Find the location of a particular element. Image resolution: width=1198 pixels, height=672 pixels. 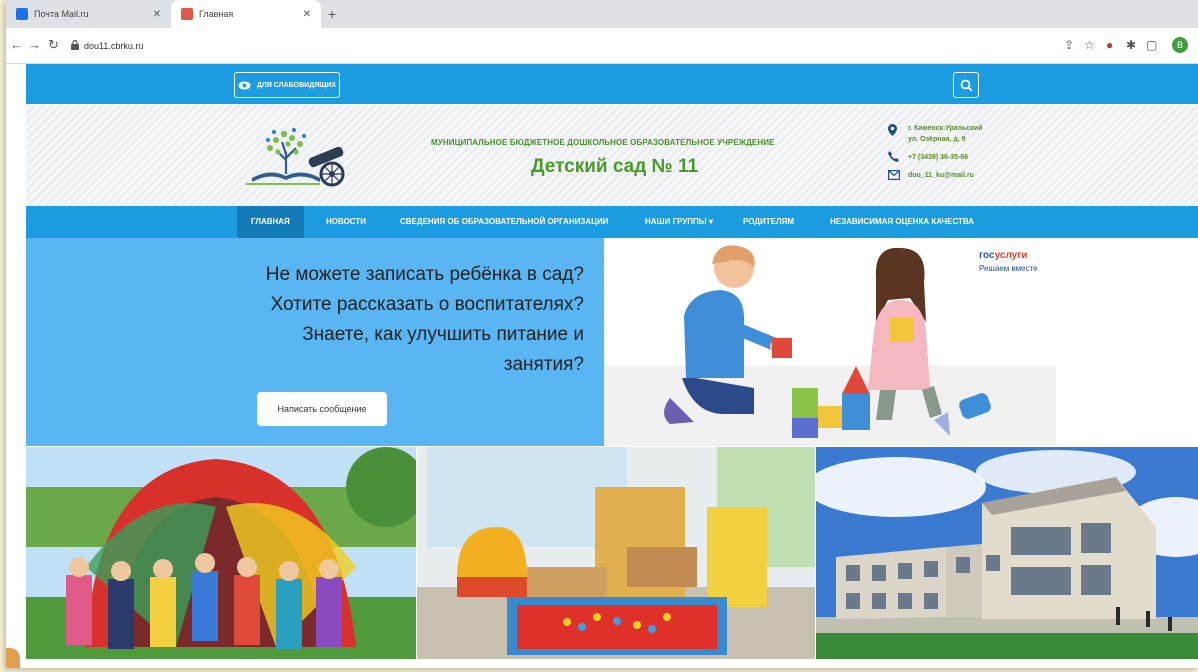

site-topbar: ДЛЯ СЛАБОВИДЯЩИХ is located at coordinates (612, 84).